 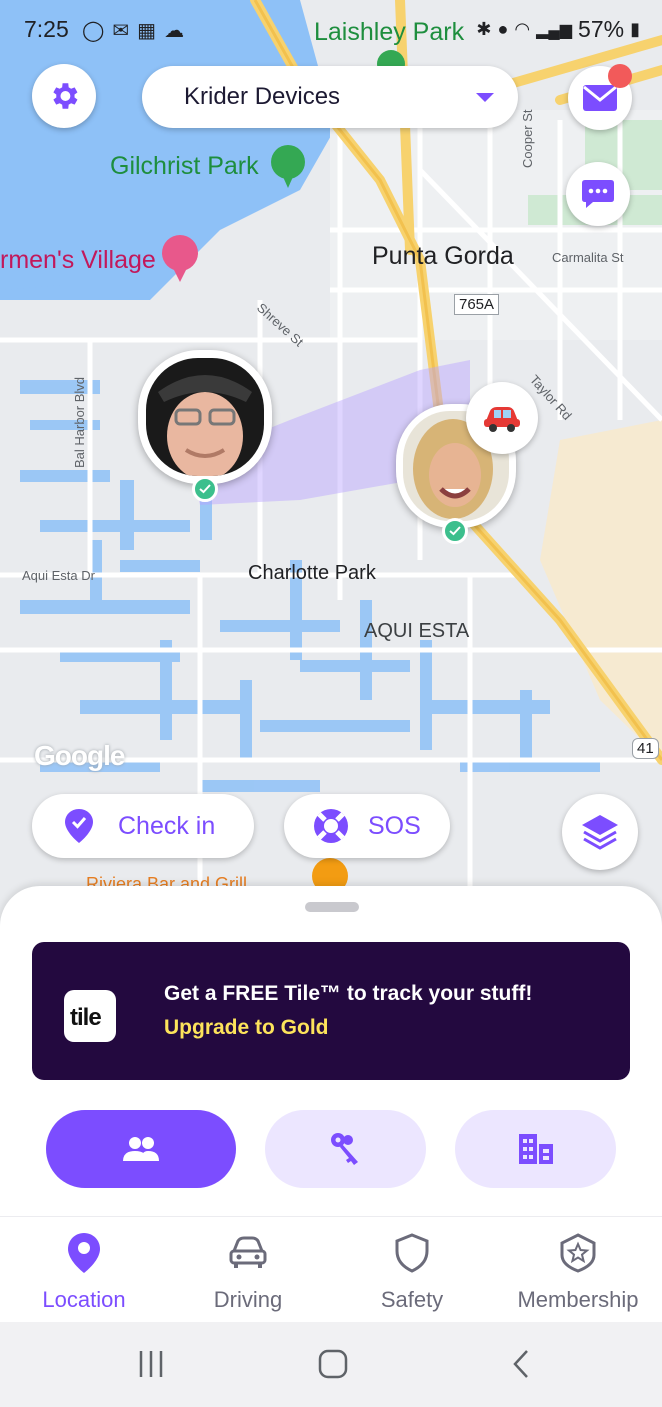 What do you see at coordinates (417, 631) in the screenshot?
I see `map-label-aqui-esta: AQUI ESTA` at bounding box center [417, 631].